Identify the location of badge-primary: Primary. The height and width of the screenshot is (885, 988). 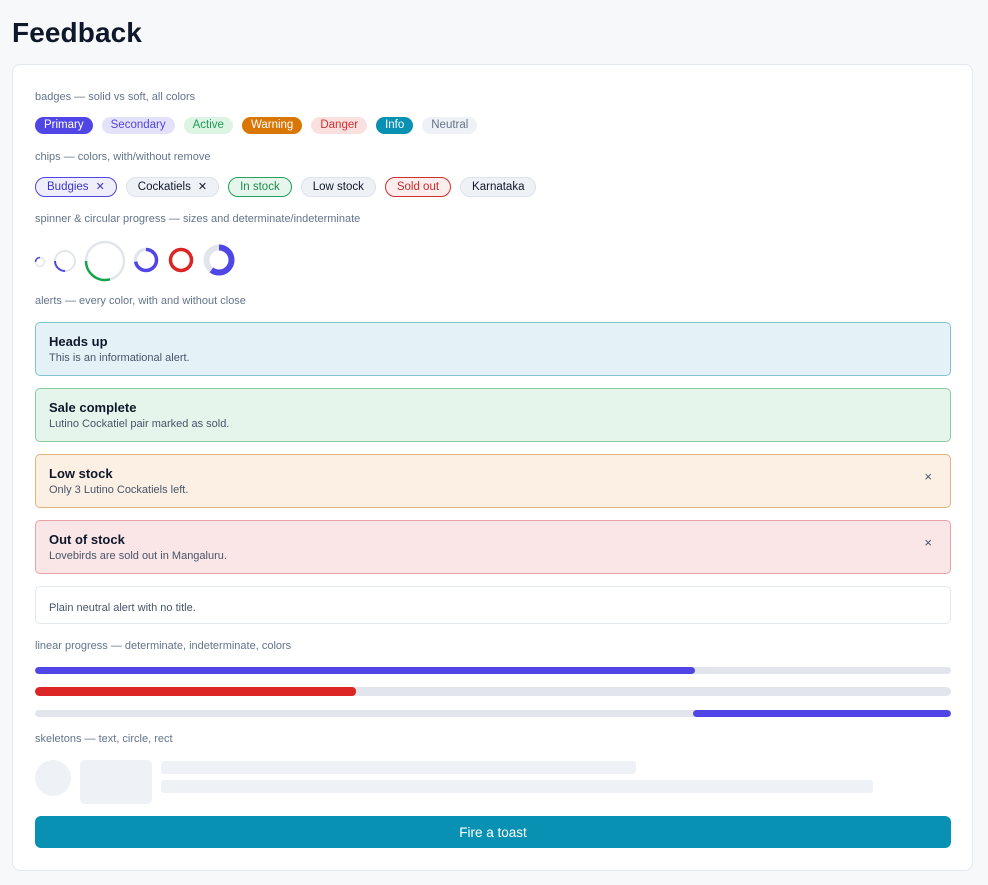
(64, 125).